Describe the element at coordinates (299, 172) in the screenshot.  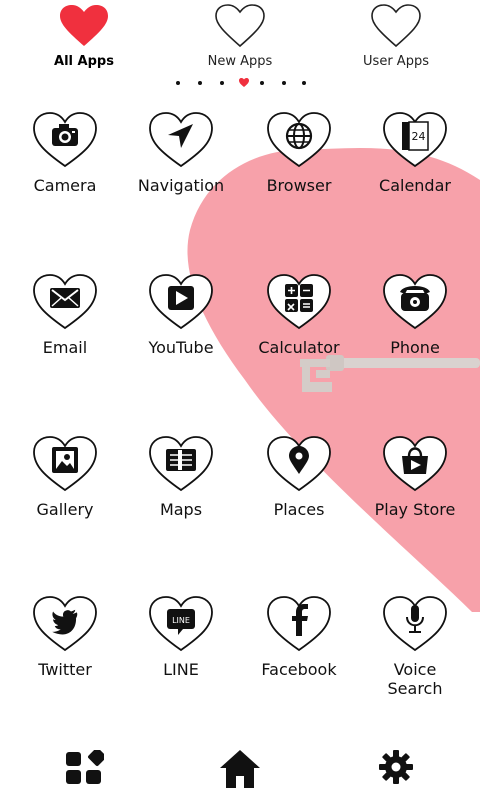
I see `app-browser: Browser` at that location.